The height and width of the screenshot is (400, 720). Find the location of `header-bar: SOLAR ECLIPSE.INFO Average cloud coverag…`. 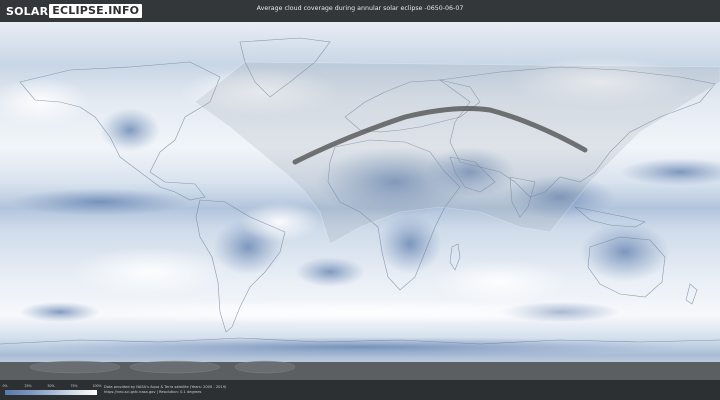

header-bar: SOLAR ECLIPSE.INFO Average cloud coverag… is located at coordinates (360, 11).